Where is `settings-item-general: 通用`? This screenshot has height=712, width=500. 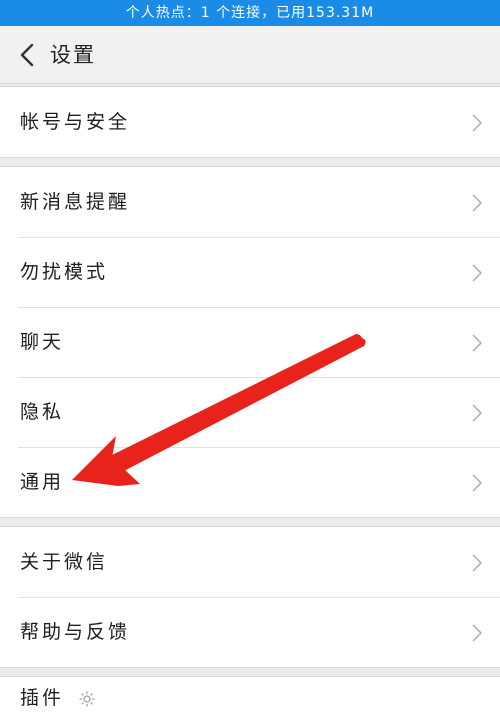
settings-item-general: 通用 is located at coordinates (250, 482).